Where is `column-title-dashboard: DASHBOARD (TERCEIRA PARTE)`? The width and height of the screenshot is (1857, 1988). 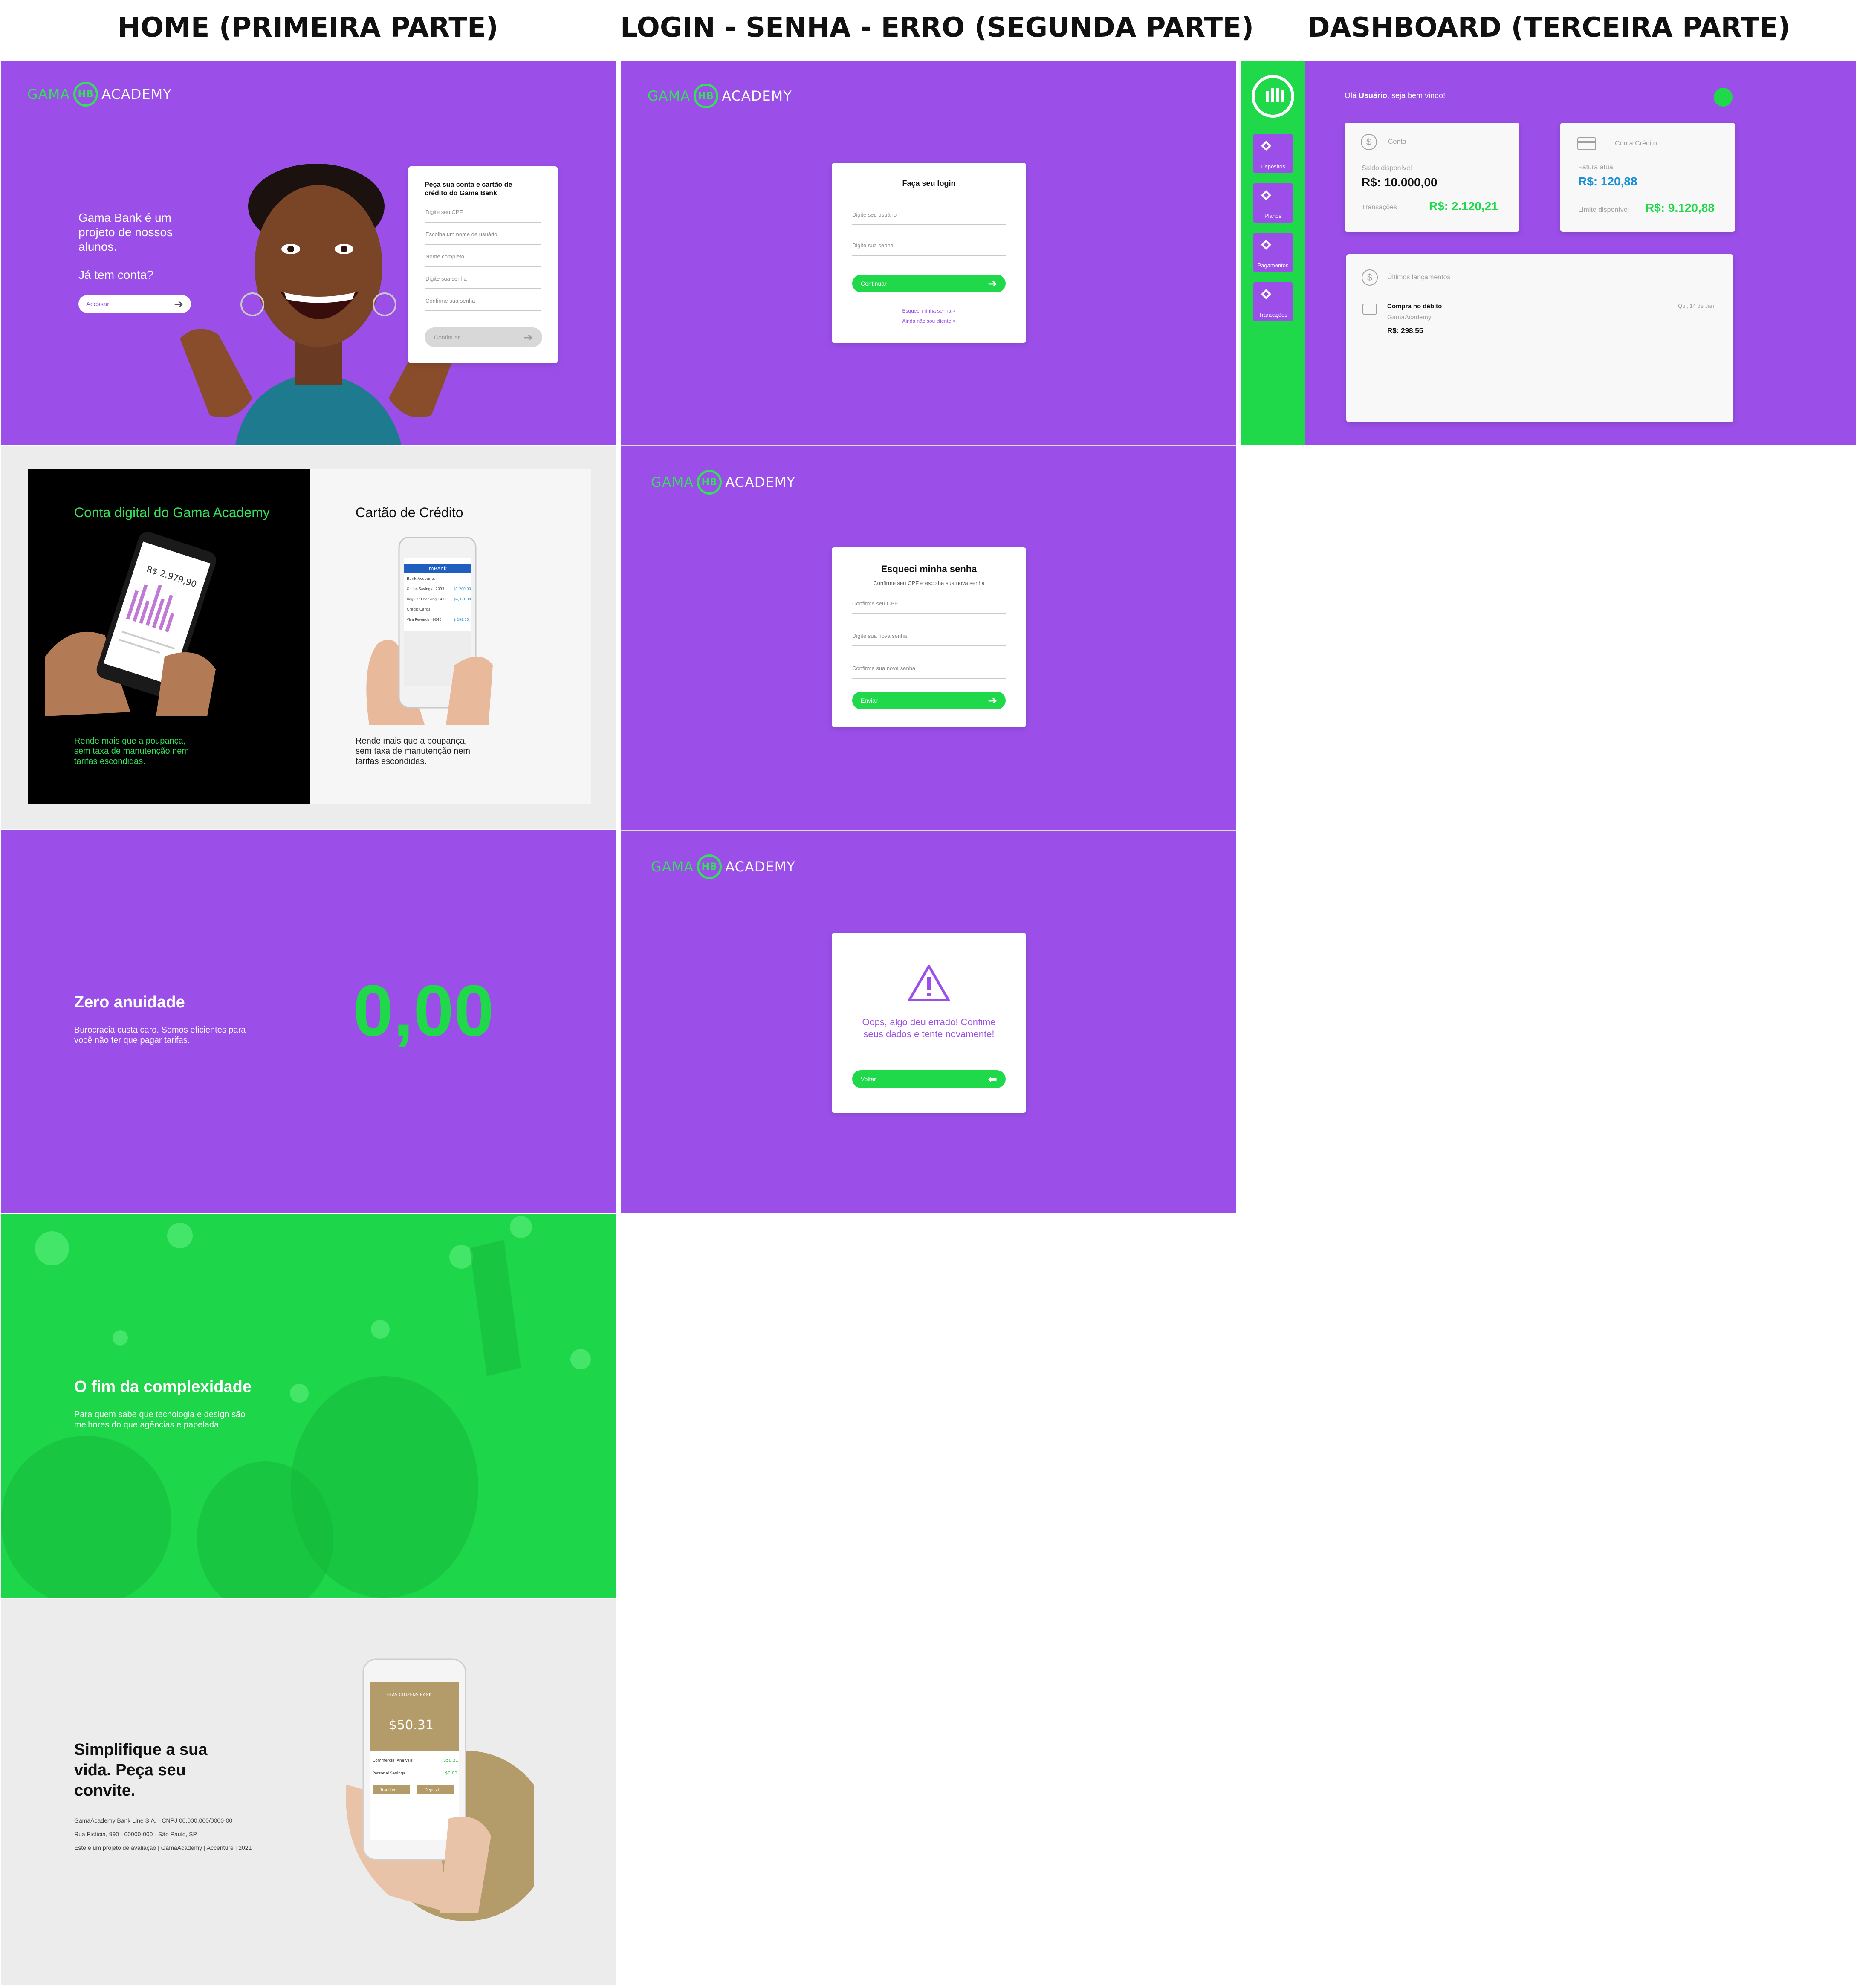 column-title-dashboard: DASHBOARD (TERCEIRA PARTE) is located at coordinates (1548, 27).